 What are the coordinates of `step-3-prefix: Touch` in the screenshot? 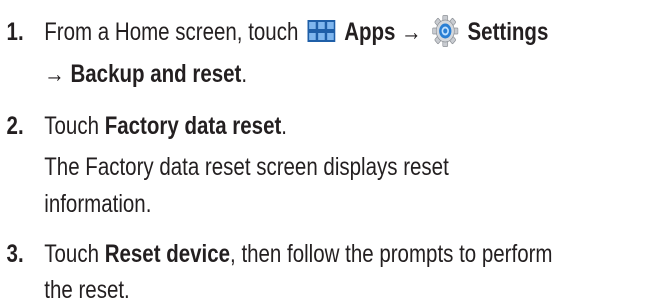 It's located at (71, 254).